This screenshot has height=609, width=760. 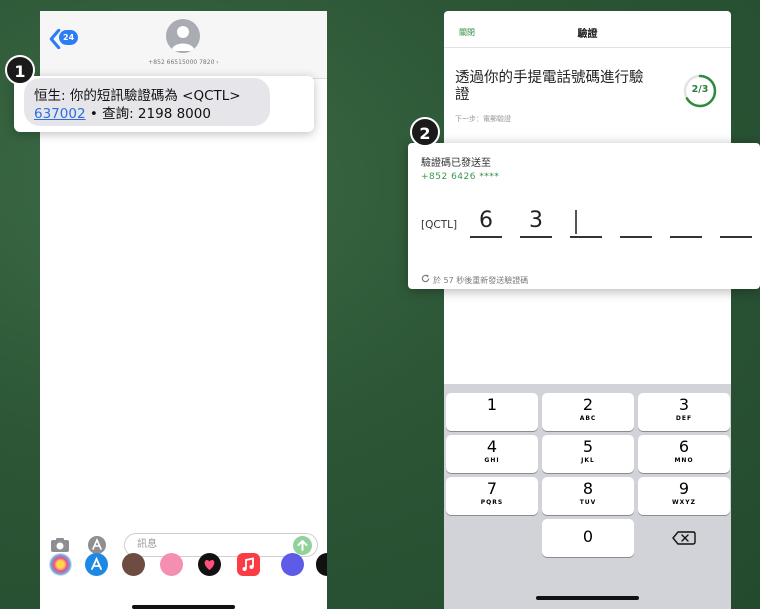 What do you see at coordinates (60, 545) in the screenshot?
I see `camera-icon` at bounding box center [60, 545].